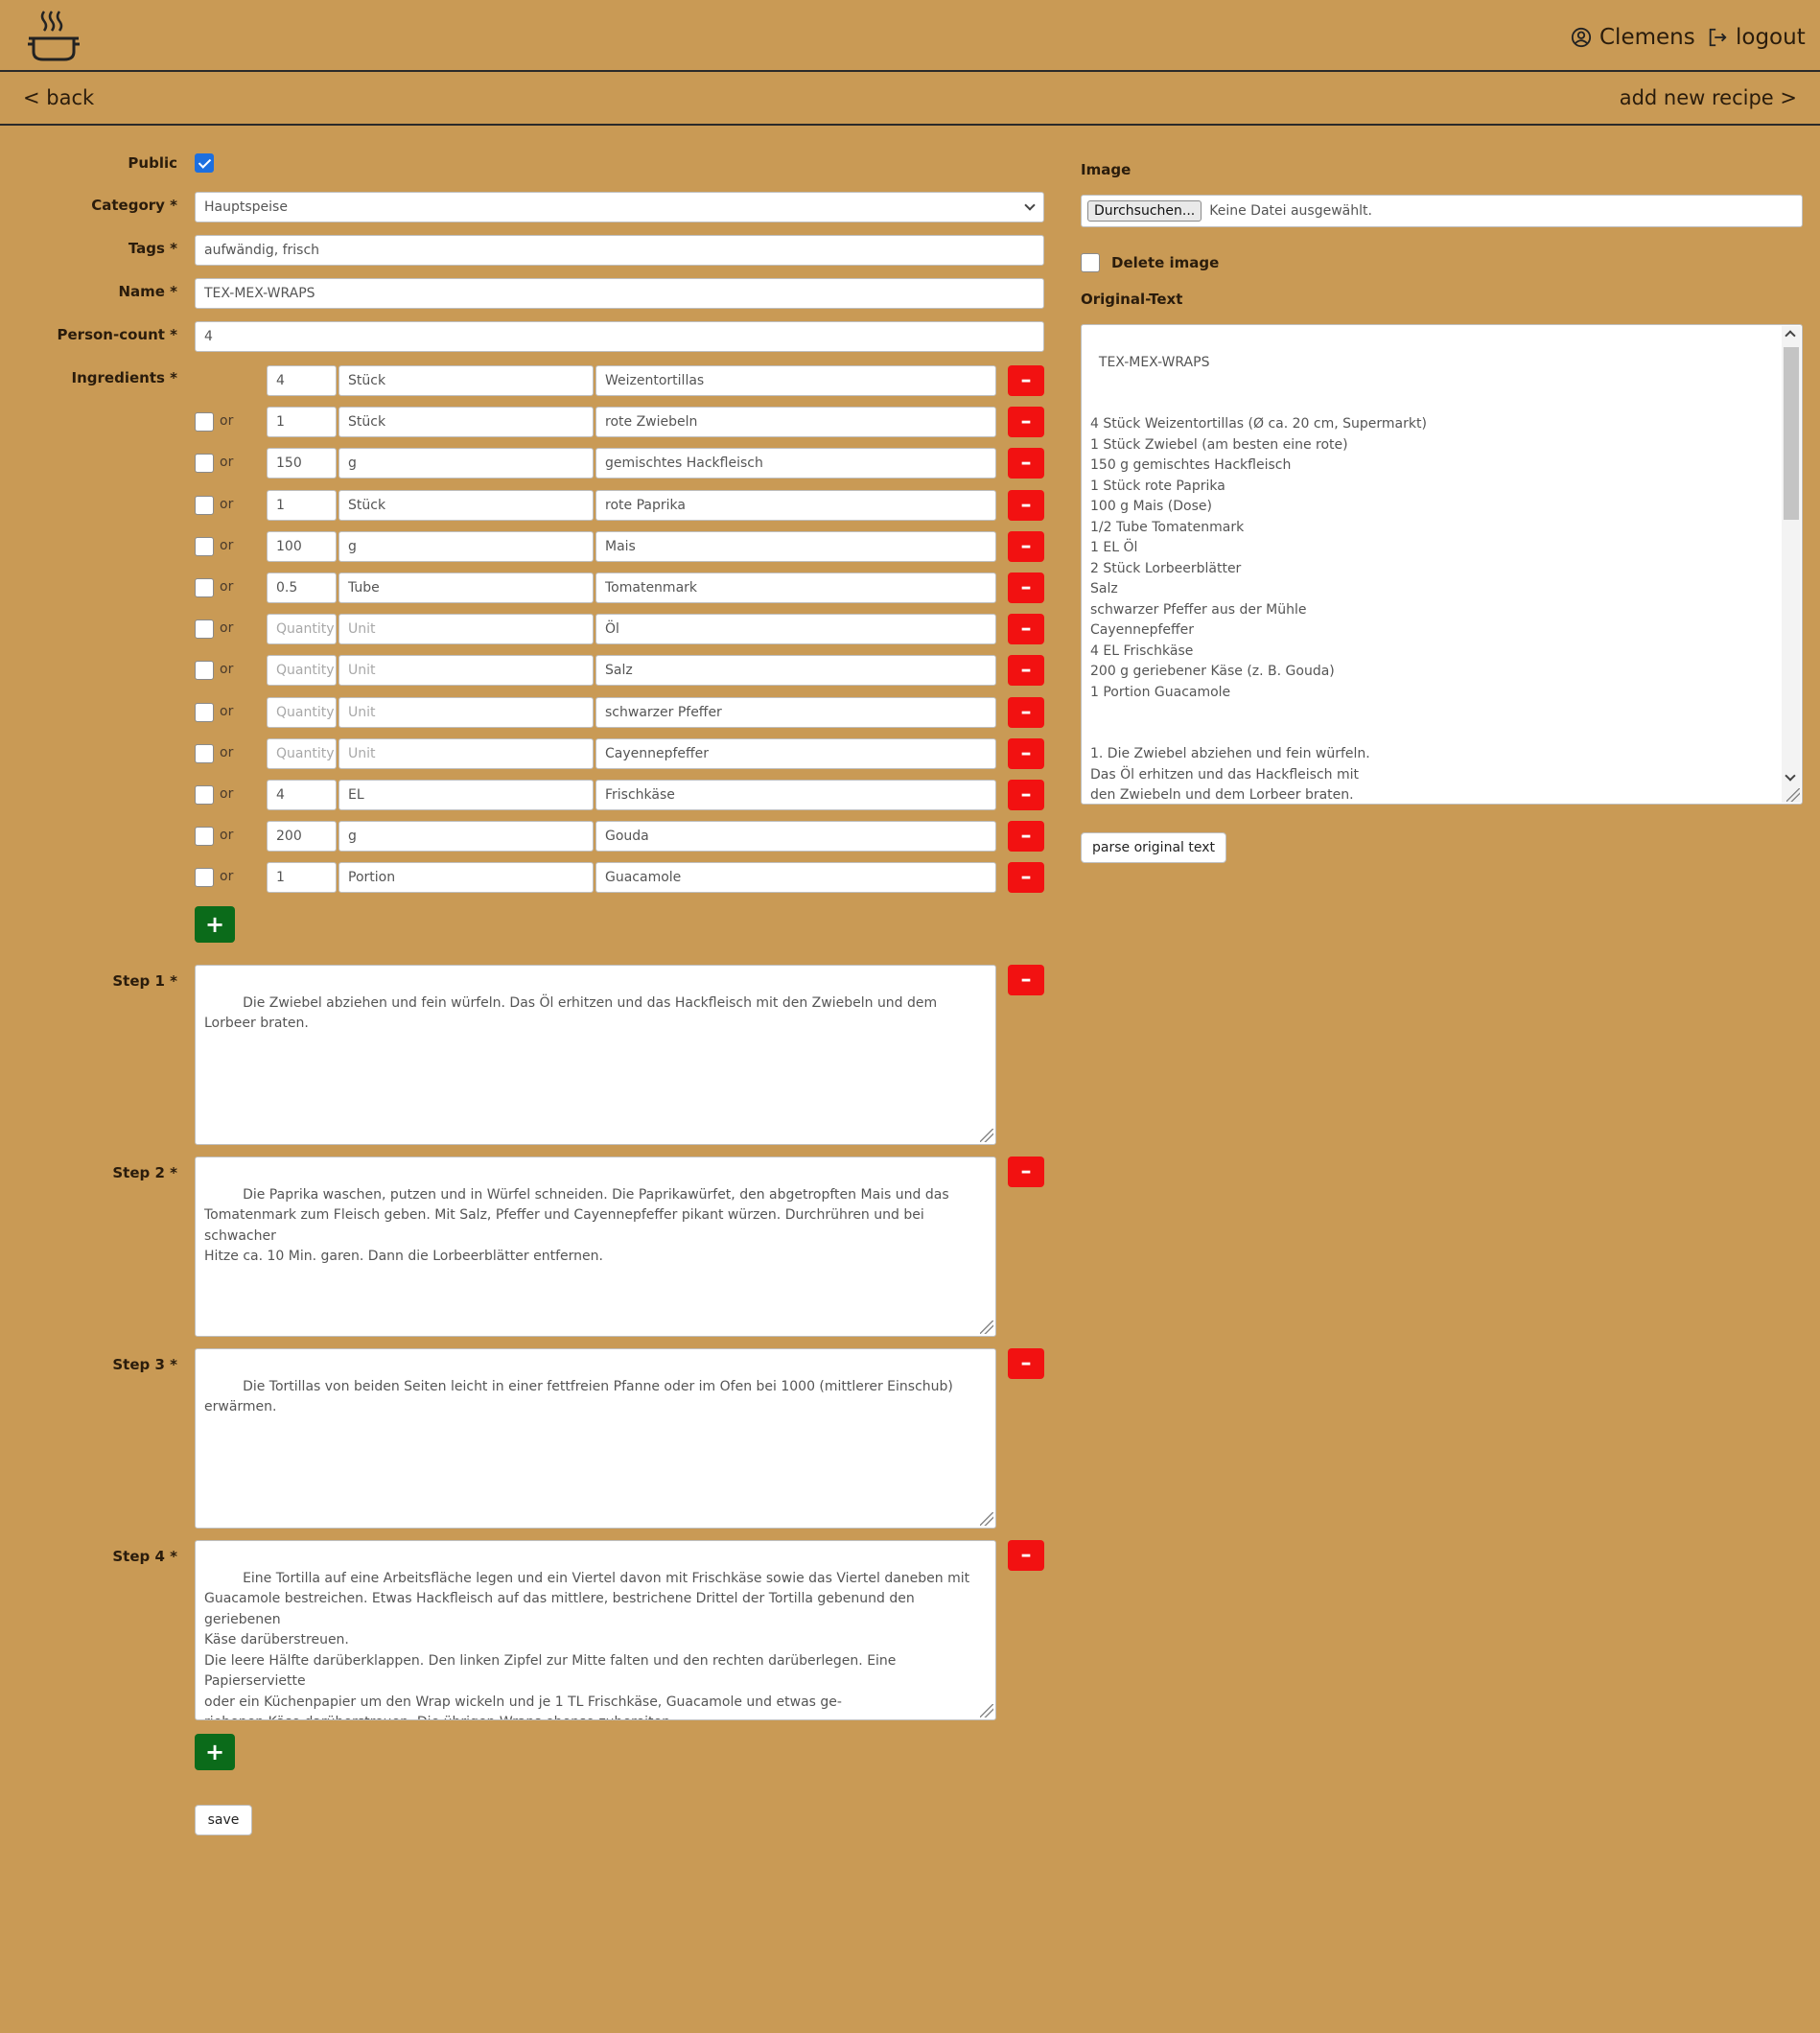 This screenshot has height=2033, width=1820. I want to click on ingredient-name-input: gemischtes Hackfleisch, so click(795, 463).